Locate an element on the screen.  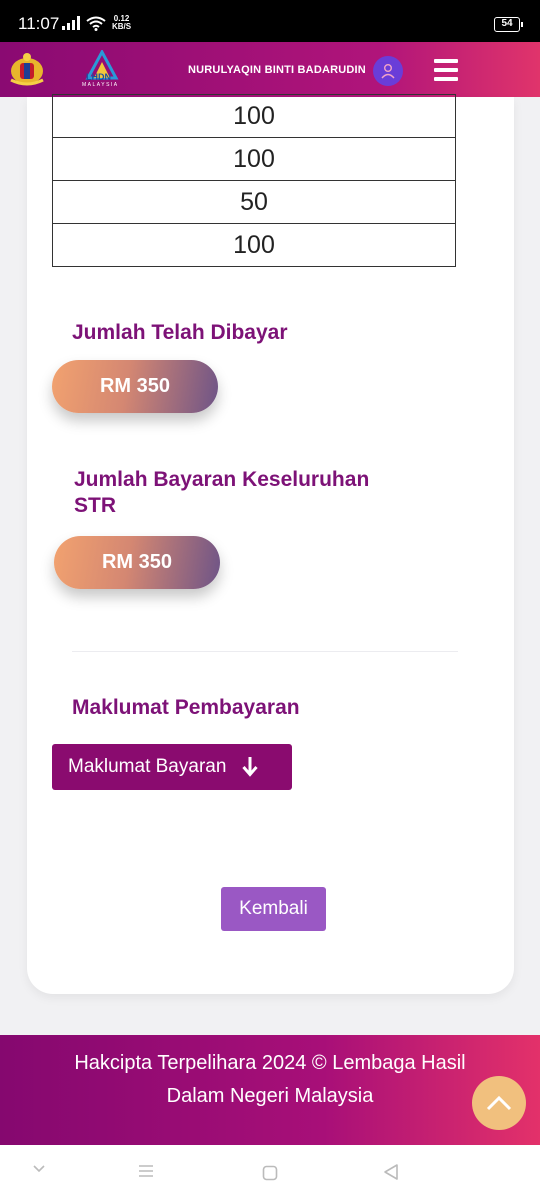
lhdn-logo: LHDN MALAYSIA is located at coordinates (102, 69).